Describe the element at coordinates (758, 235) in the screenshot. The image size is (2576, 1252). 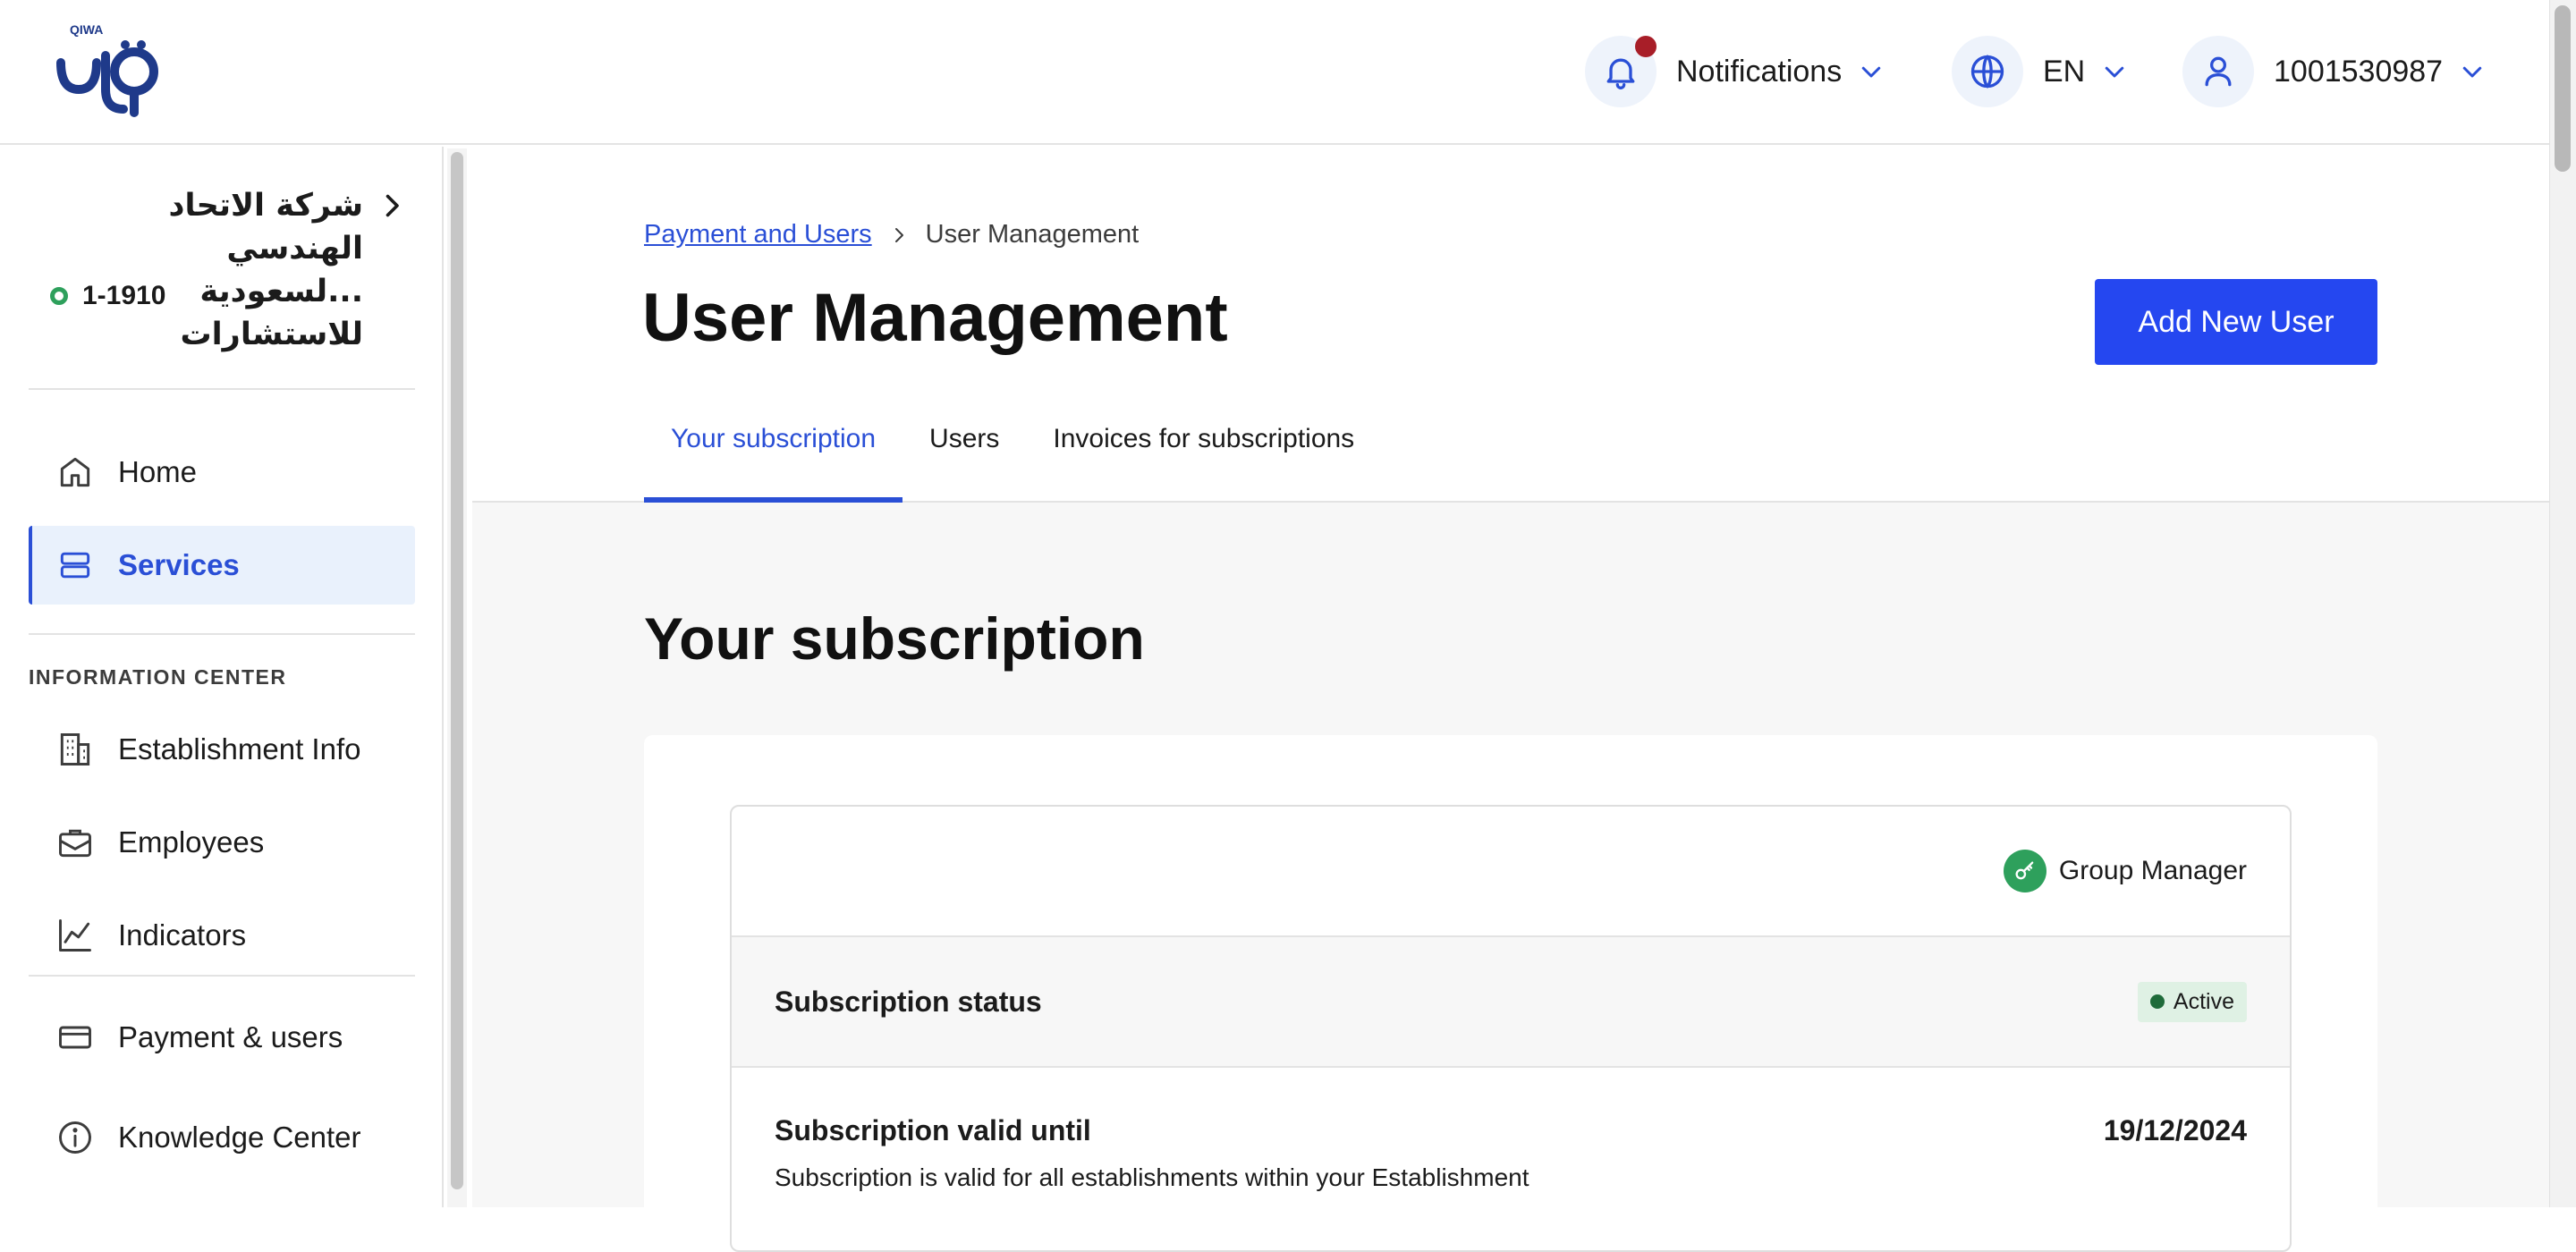
I see `breadcrumb-link-payment-users: Payment and Users` at that location.